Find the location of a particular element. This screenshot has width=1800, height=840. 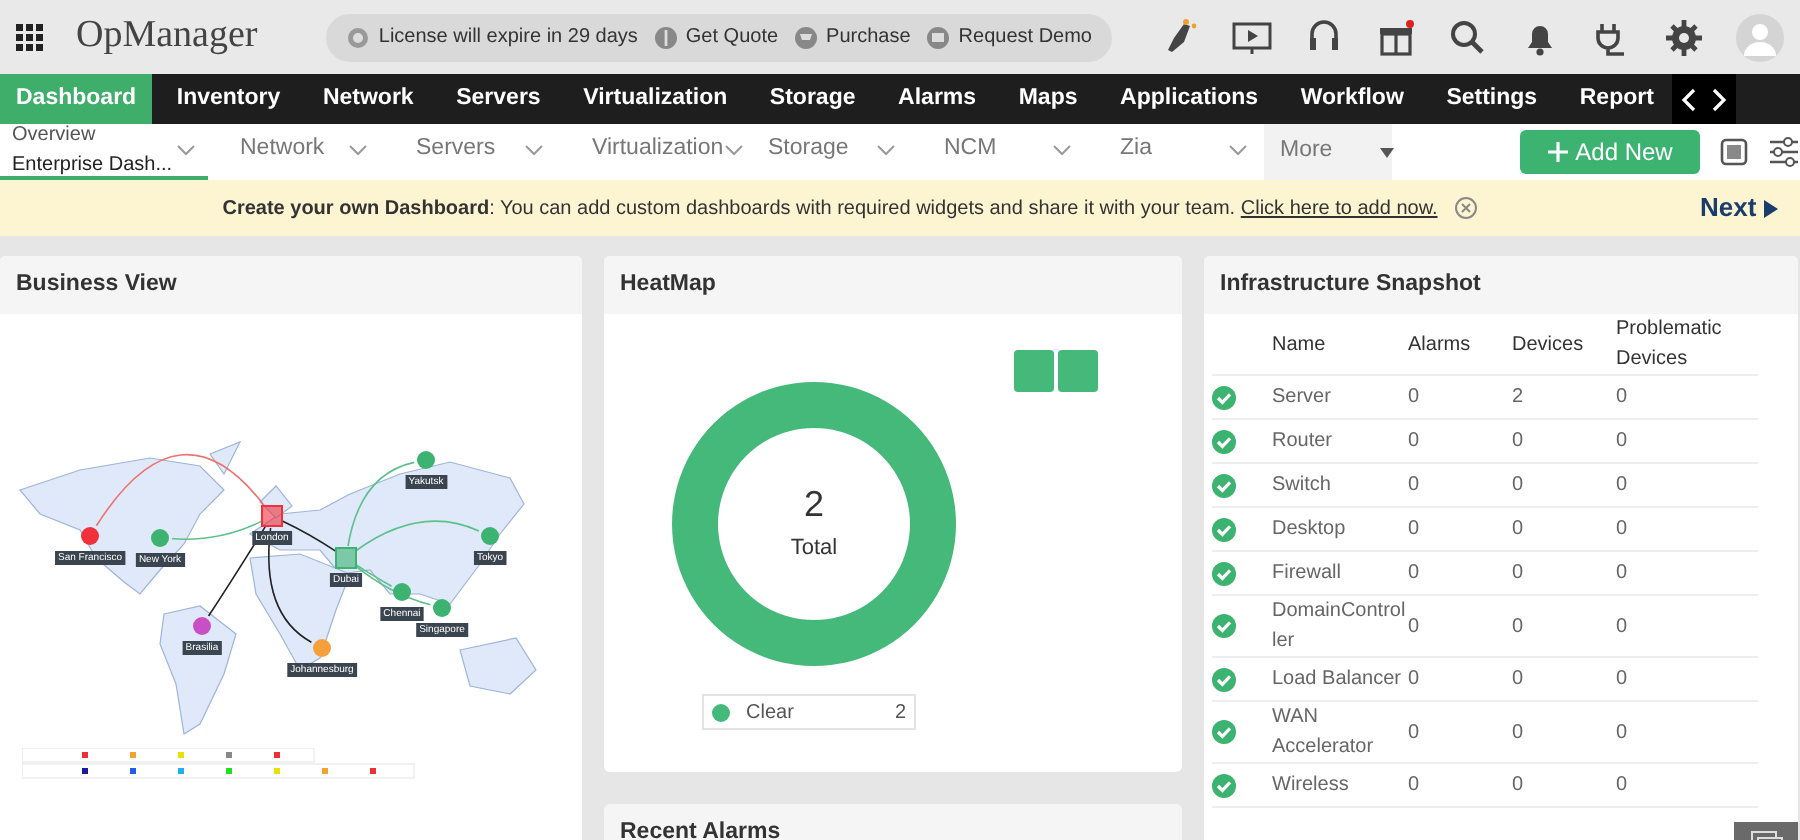

legend-count: 2 is located at coordinates (900, 713).